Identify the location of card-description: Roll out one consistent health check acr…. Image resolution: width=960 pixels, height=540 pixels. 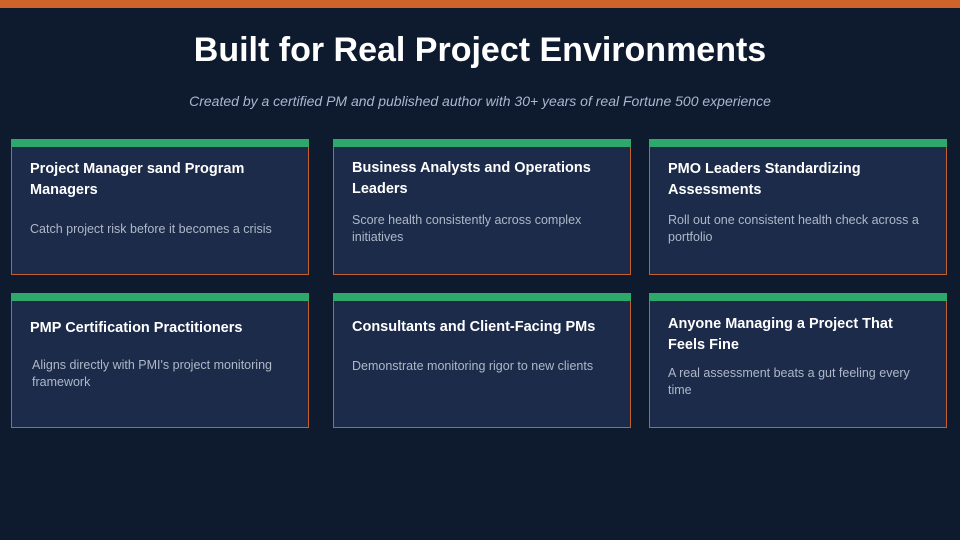
(793, 228).